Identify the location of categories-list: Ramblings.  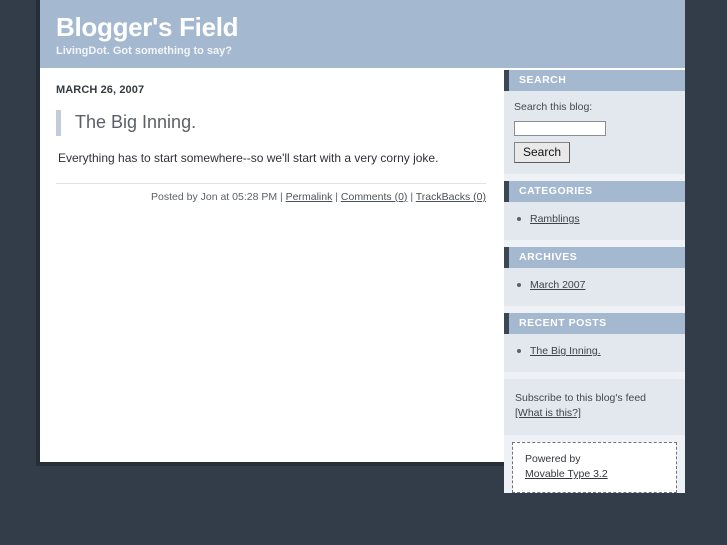
(594, 219).